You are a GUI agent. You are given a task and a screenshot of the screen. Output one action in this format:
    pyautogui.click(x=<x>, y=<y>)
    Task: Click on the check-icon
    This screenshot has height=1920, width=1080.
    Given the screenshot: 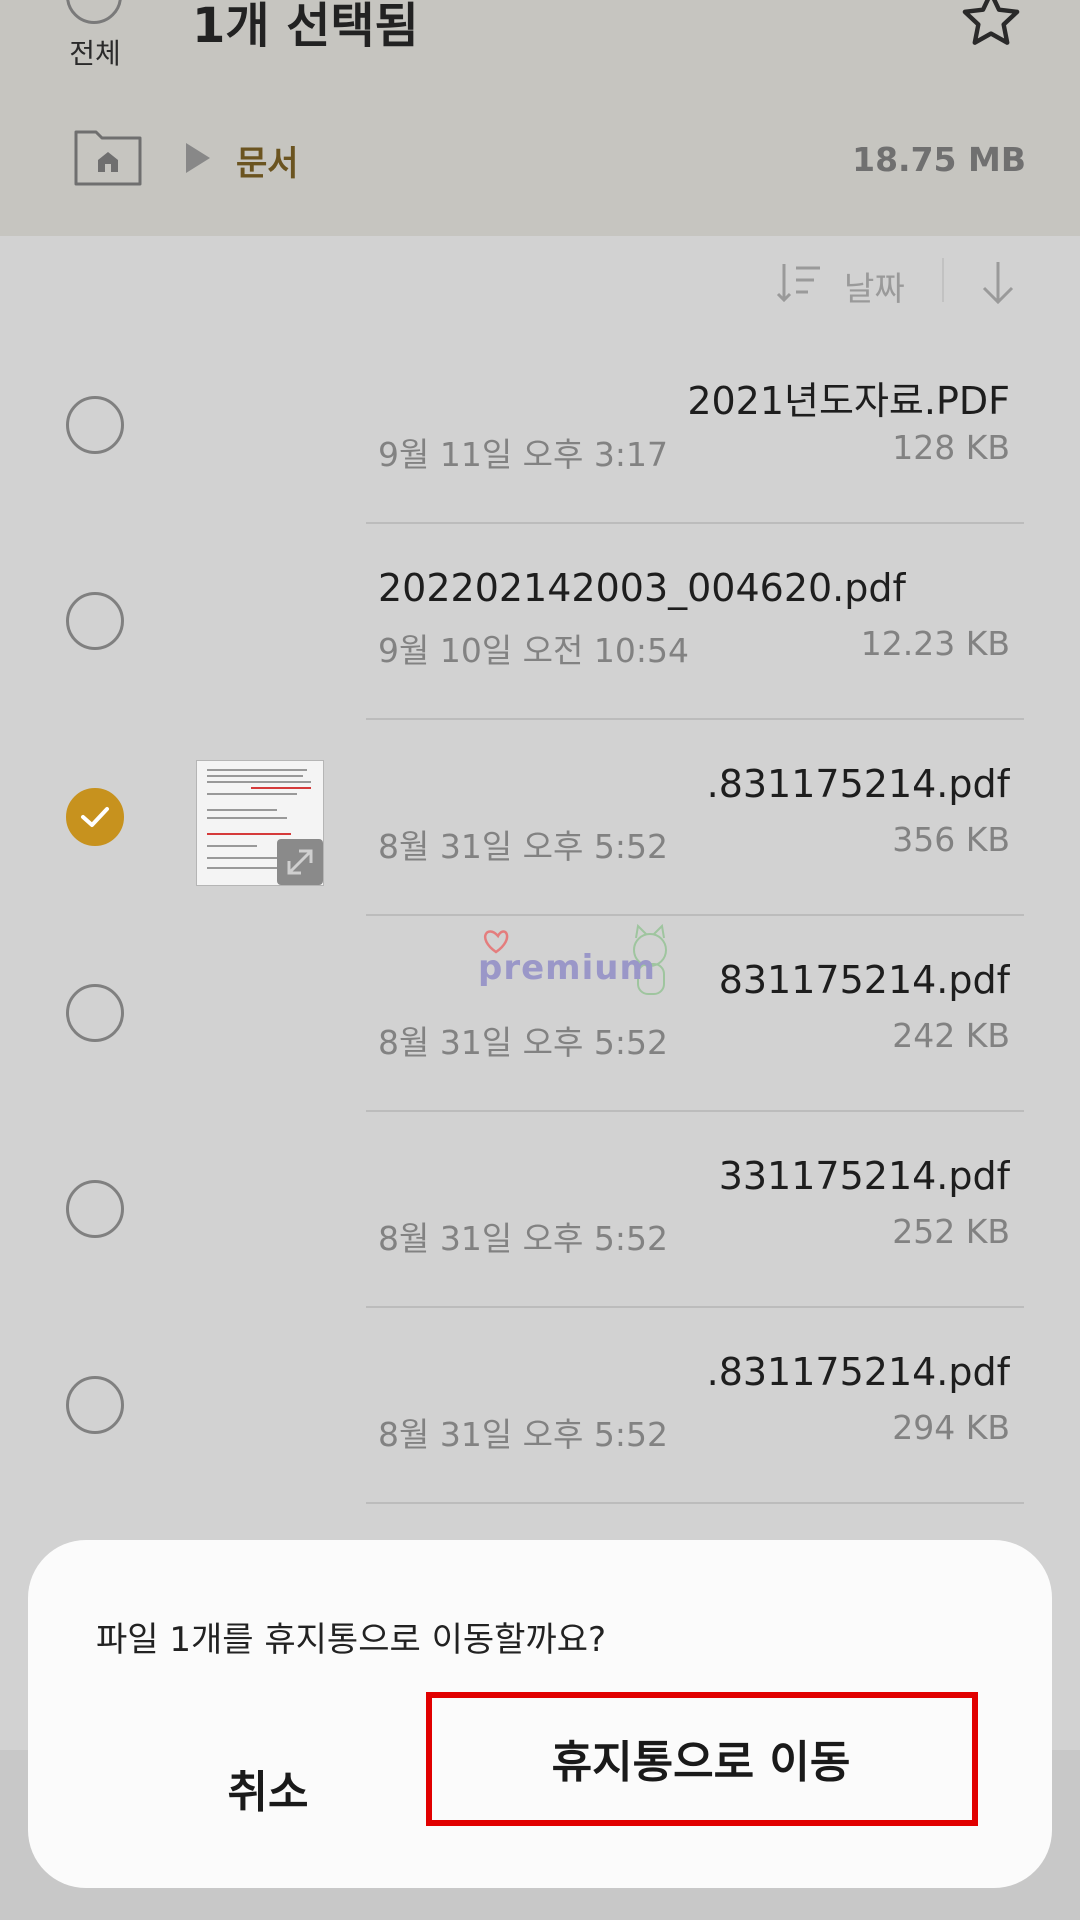 What is the action you would take?
    pyautogui.click(x=95, y=817)
    